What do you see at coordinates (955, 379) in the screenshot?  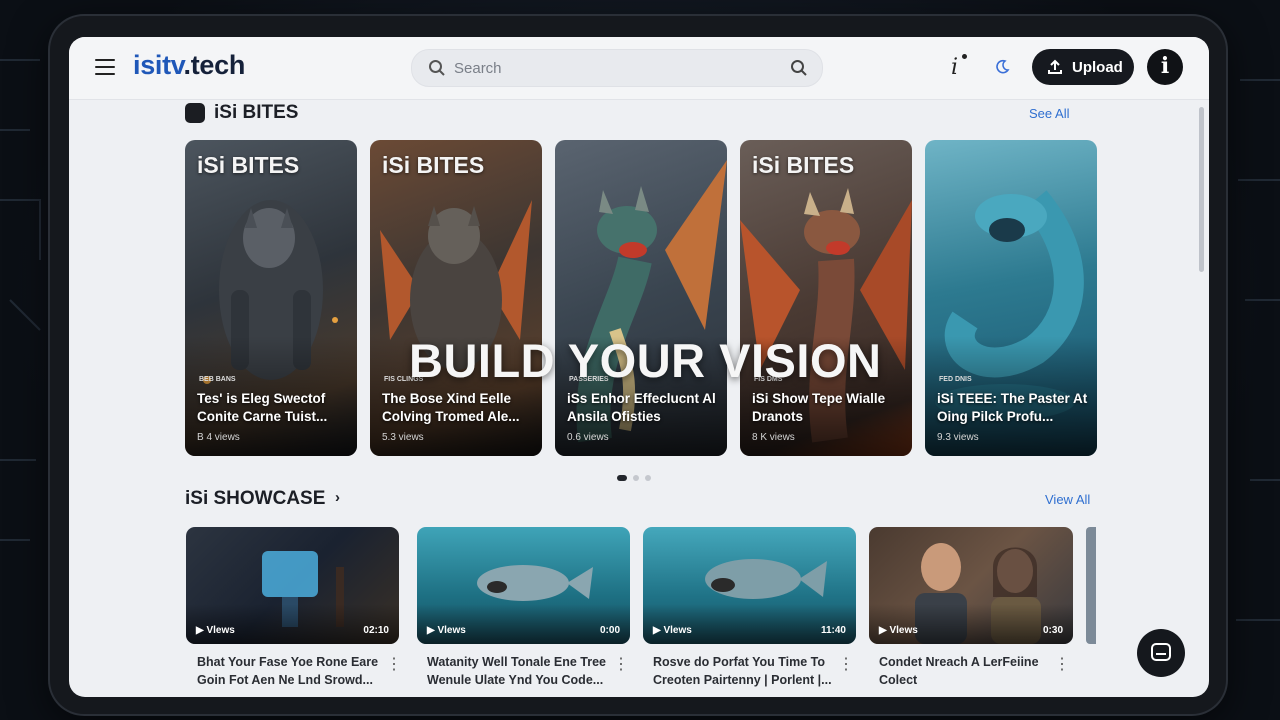 I see `card-tag: FED DNIS` at bounding box center [955, 379].